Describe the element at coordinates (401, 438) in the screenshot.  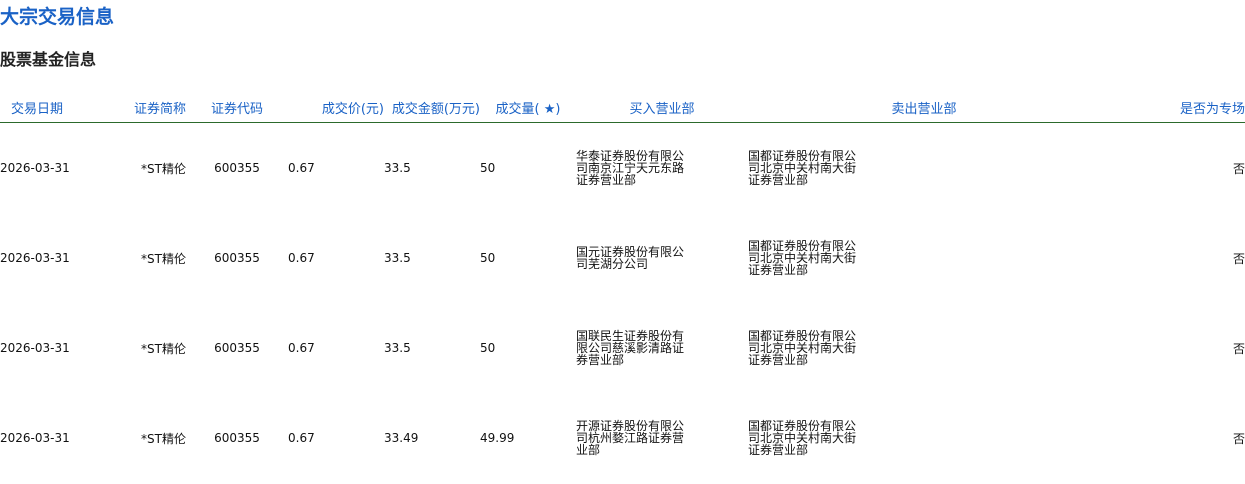
I see `cell-amount: 33.49` at that location.